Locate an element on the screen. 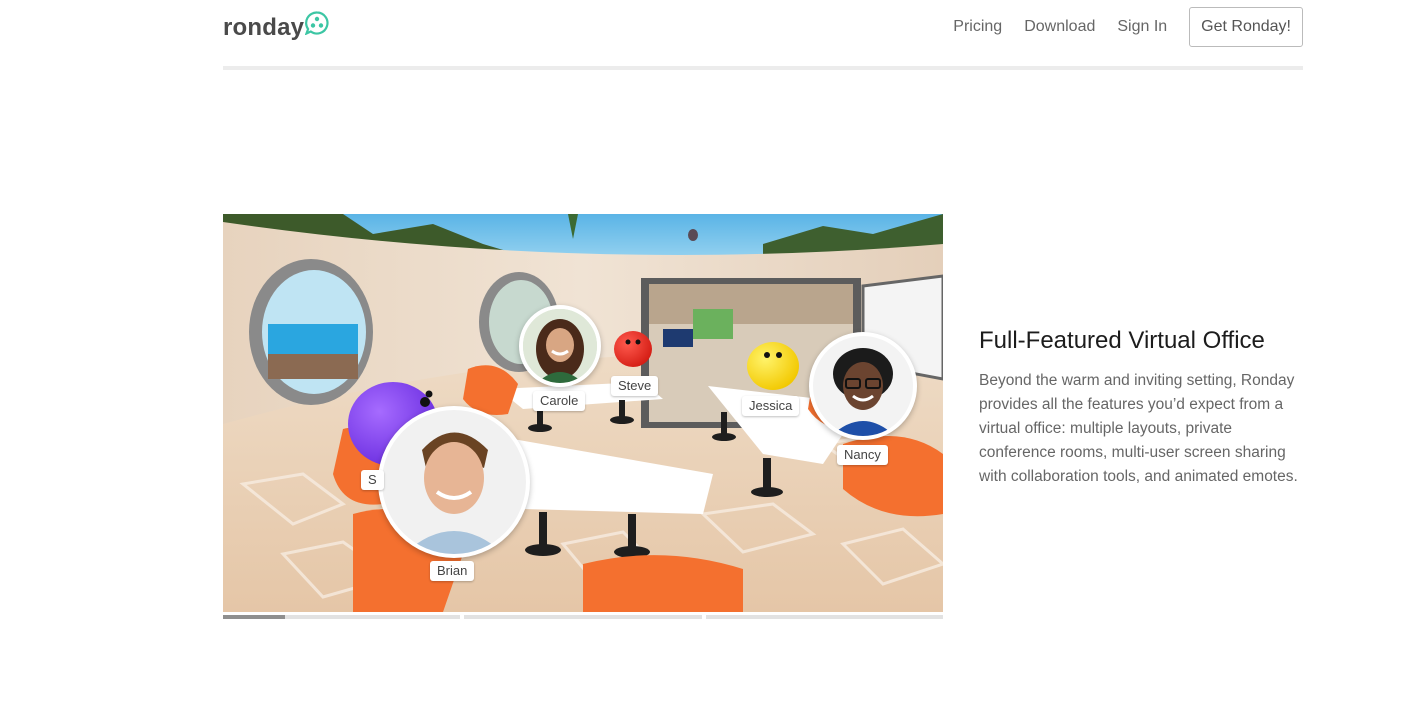  nancy-portrait is located at coordinates (863, 386).